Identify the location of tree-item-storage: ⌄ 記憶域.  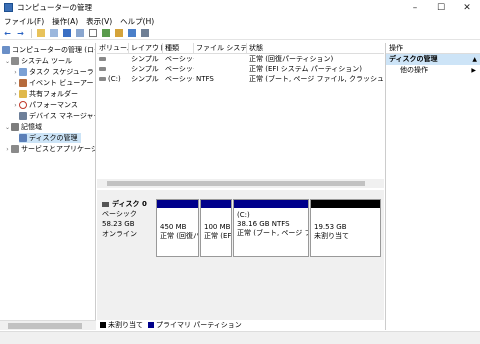
(23, 127).